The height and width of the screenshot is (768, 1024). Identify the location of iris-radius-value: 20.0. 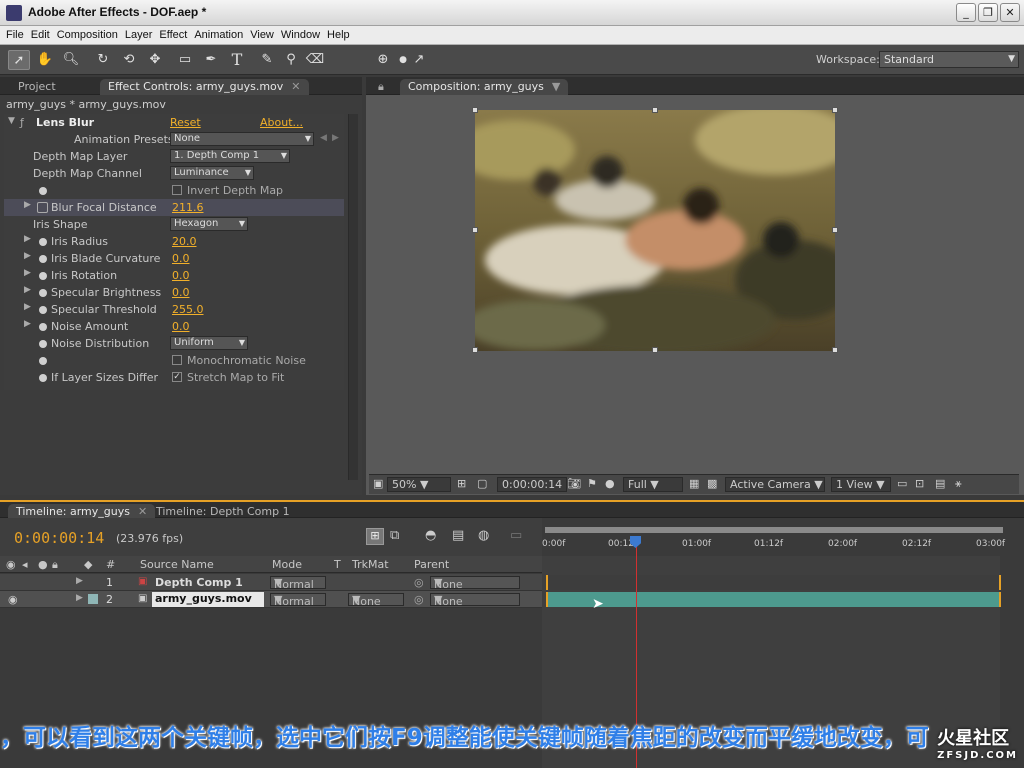
(184, 241).